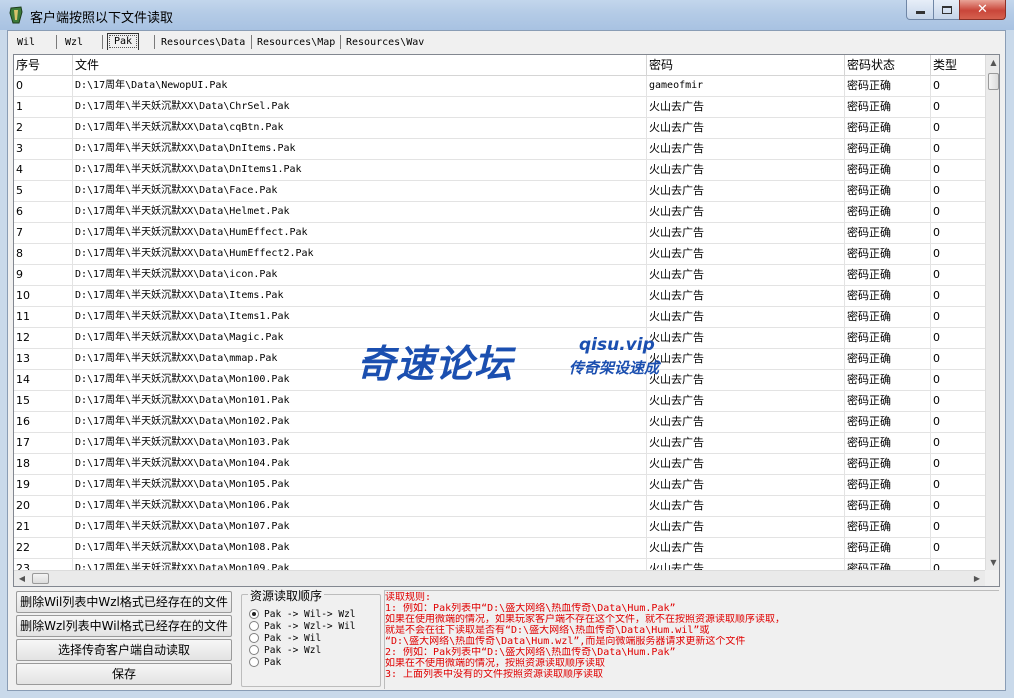 The height and width of the screenshot is (698, 1014). I want to click on scroll-left-icon: ◀, so click(22, 578).